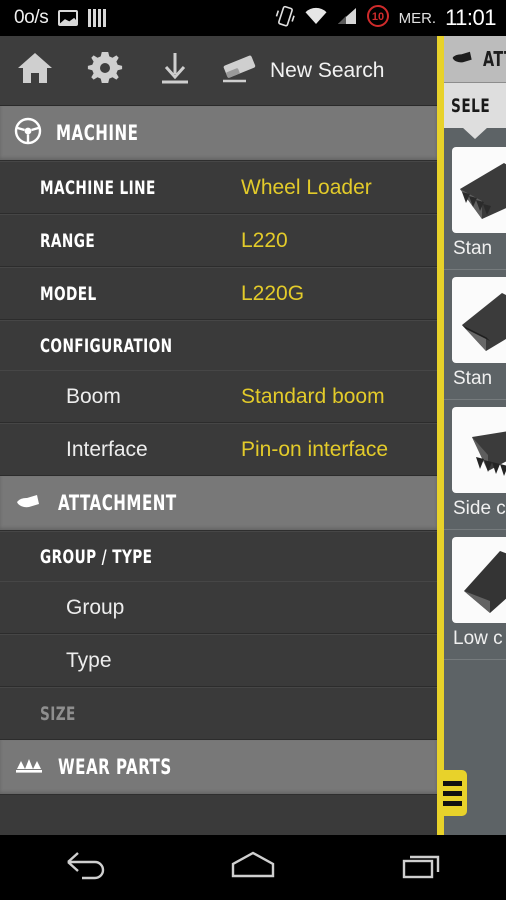 This screenshot has width=506, height=900. What do you see at coordinates (218, 556) in the screenshot?
I see `subheader-group-type: GROUP / TYPE` at bounding box center [218, 556].